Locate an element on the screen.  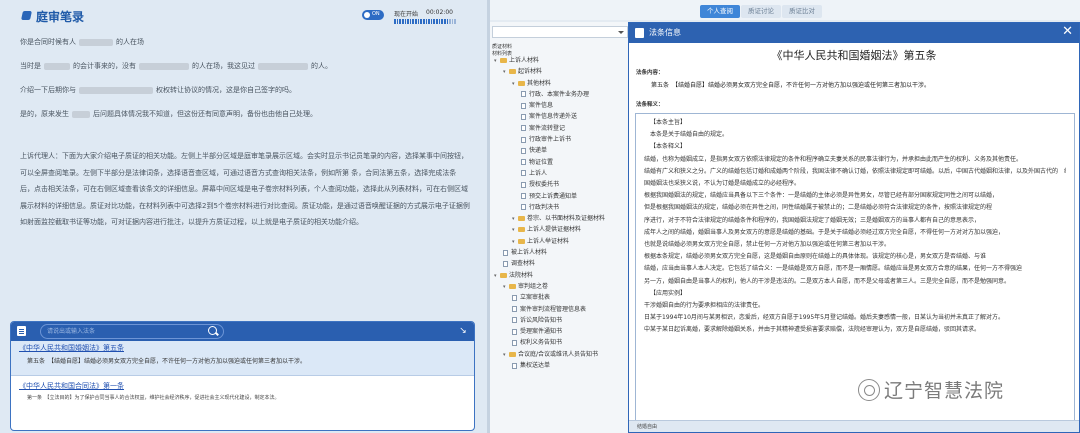
record-header: 庭审笔录 ON 现在开始 00:02:00 is located at coordinates (243, 15).